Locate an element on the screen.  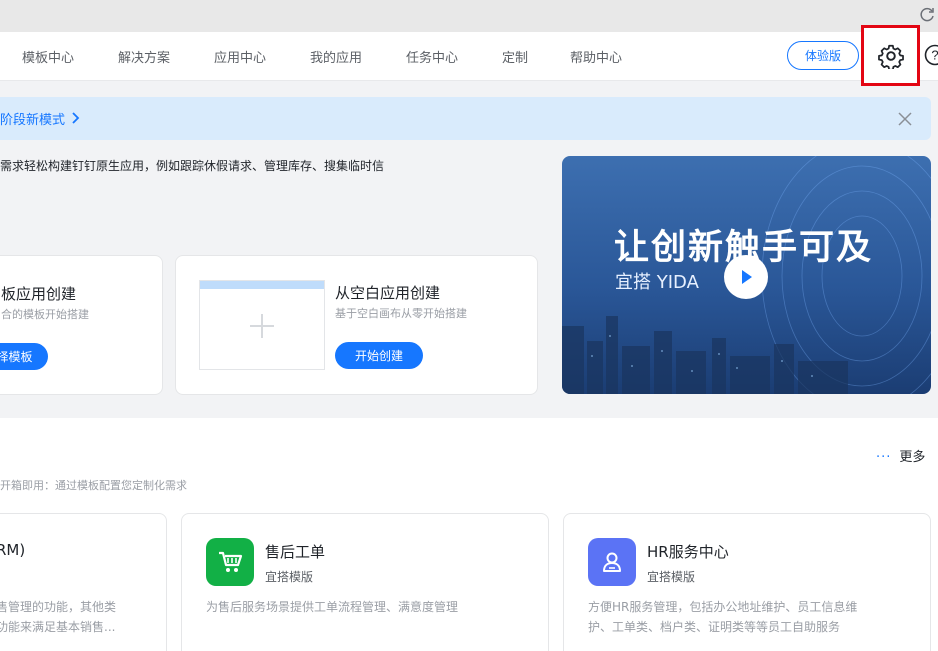
help-icon: ? is located at coordinates (931, 55).